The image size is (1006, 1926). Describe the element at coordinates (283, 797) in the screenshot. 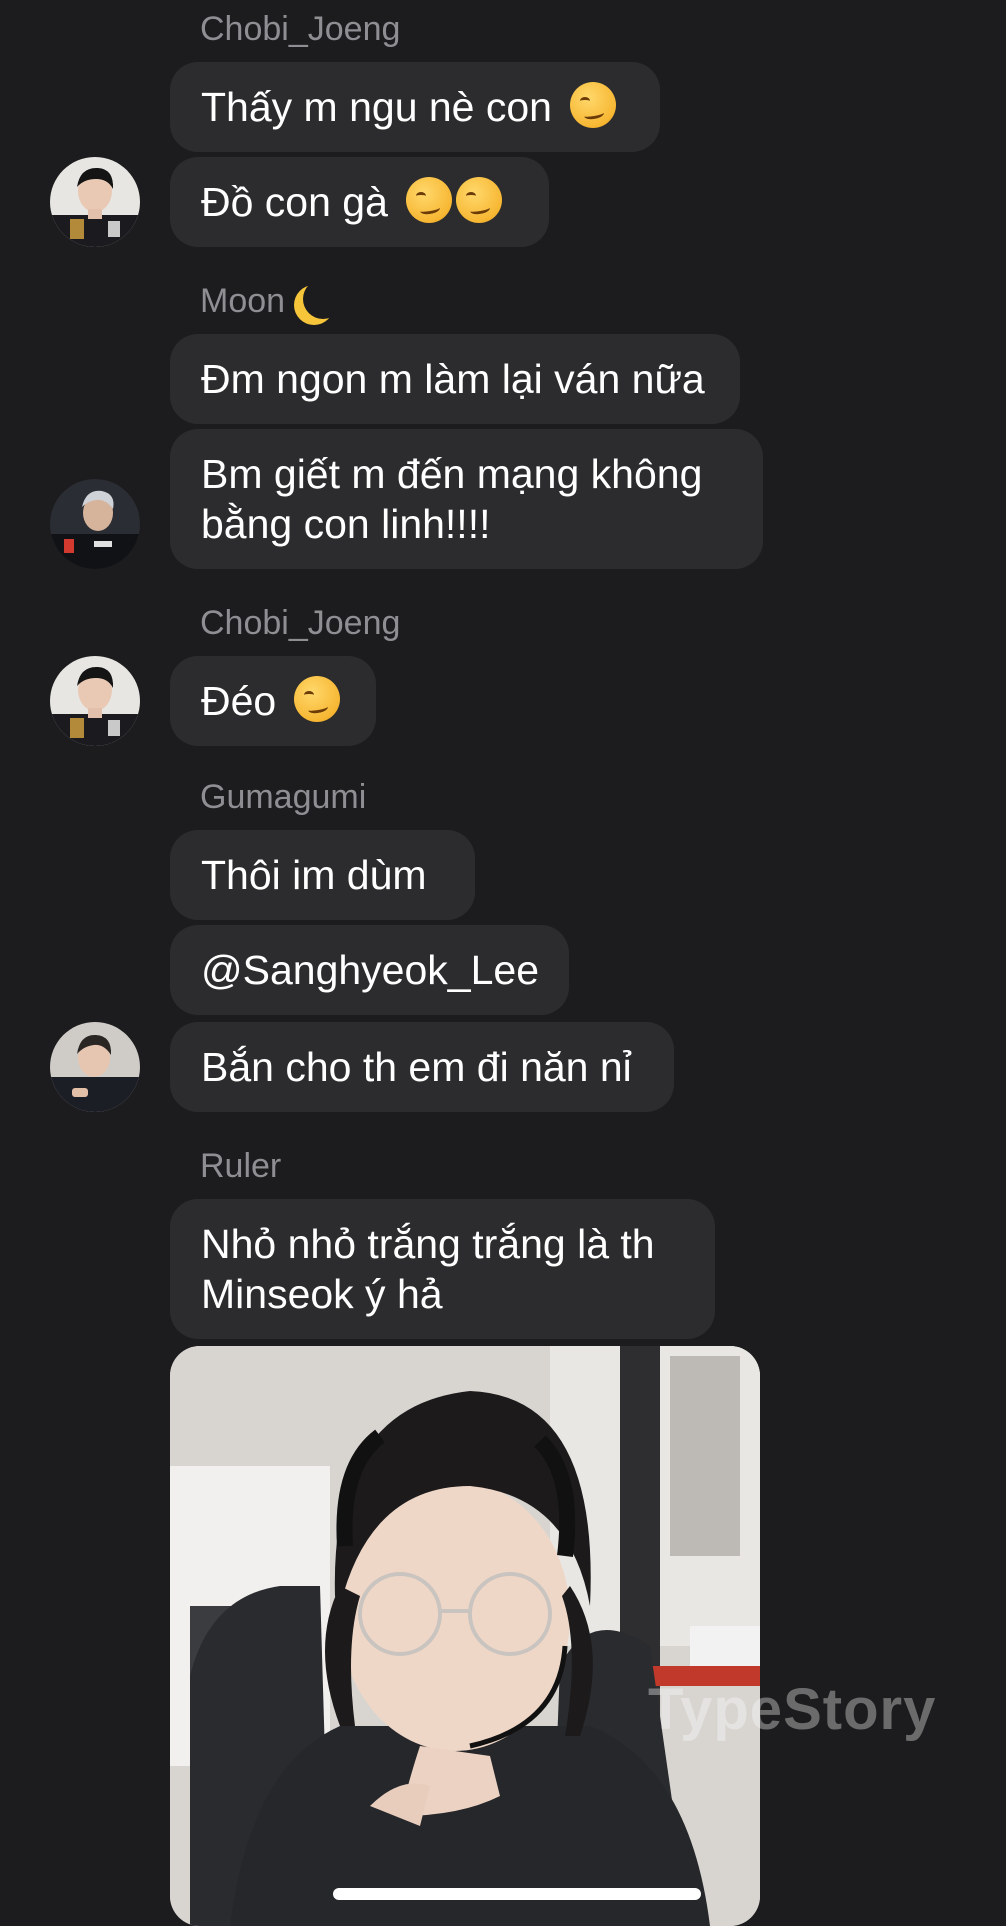

I see `sender-name: Gumagumi` at that location.